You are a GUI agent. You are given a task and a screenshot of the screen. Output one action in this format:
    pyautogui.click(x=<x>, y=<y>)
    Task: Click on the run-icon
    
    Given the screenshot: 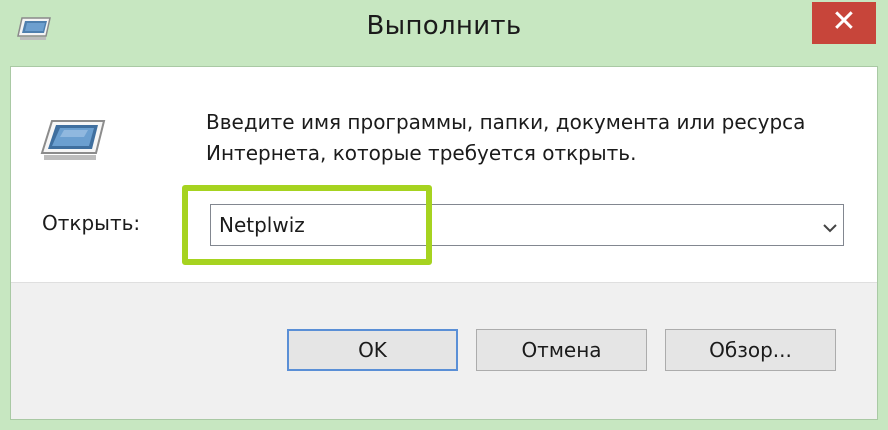 What is the action you would take?
    pyautogui.click(x=73, y=140)
    